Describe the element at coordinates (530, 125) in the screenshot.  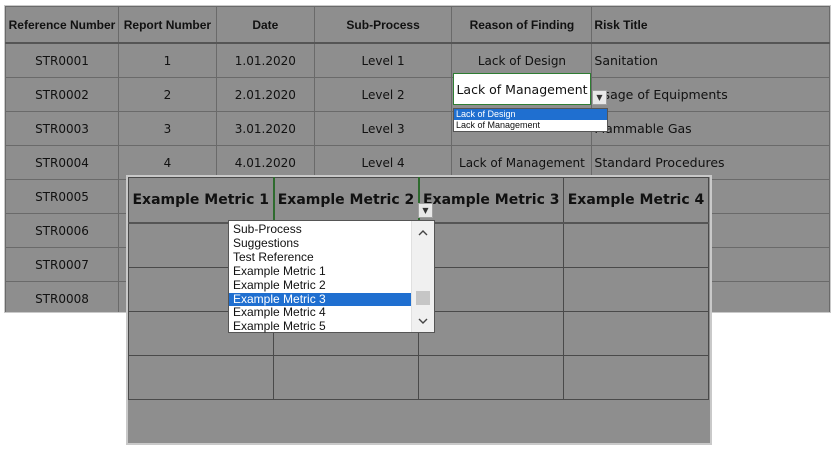
I see `dropdown-option-lack-of-management: Lack of Management` at that location.